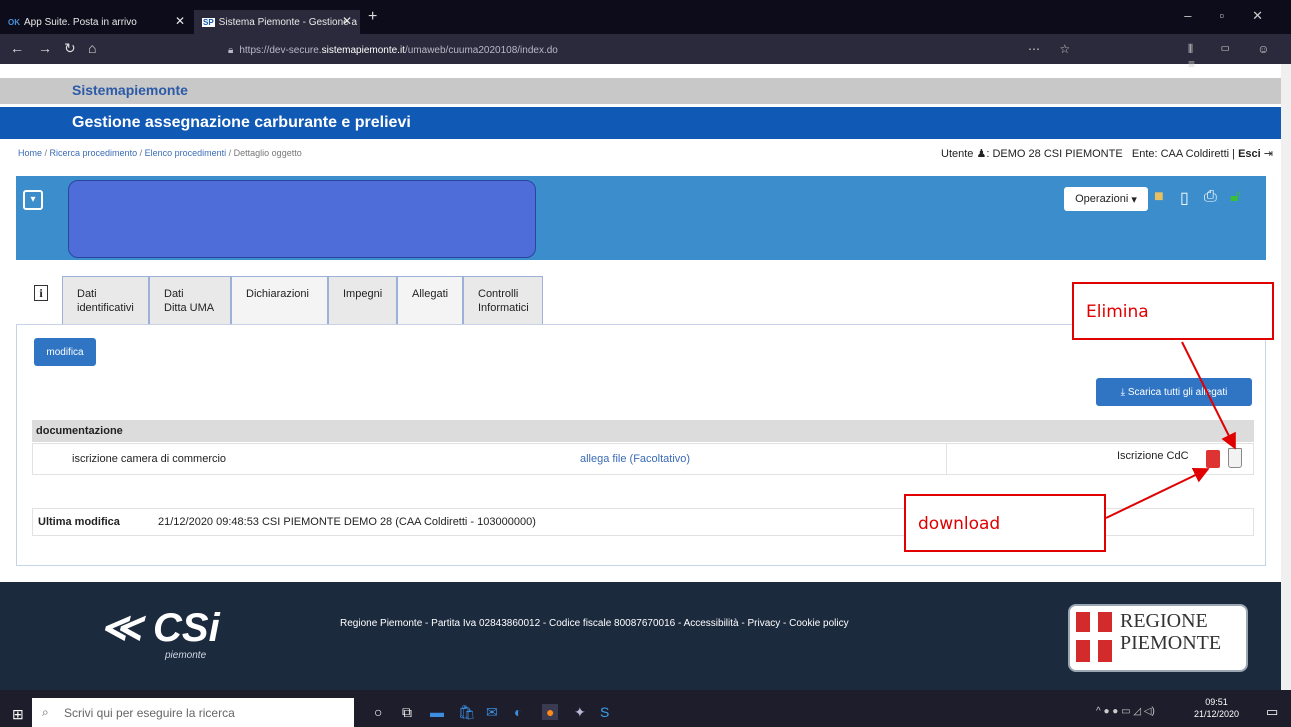 The image size is (1291, 727). Describe the element at coordinates (946, 459) in the screenshot. I see `divider` at that location.